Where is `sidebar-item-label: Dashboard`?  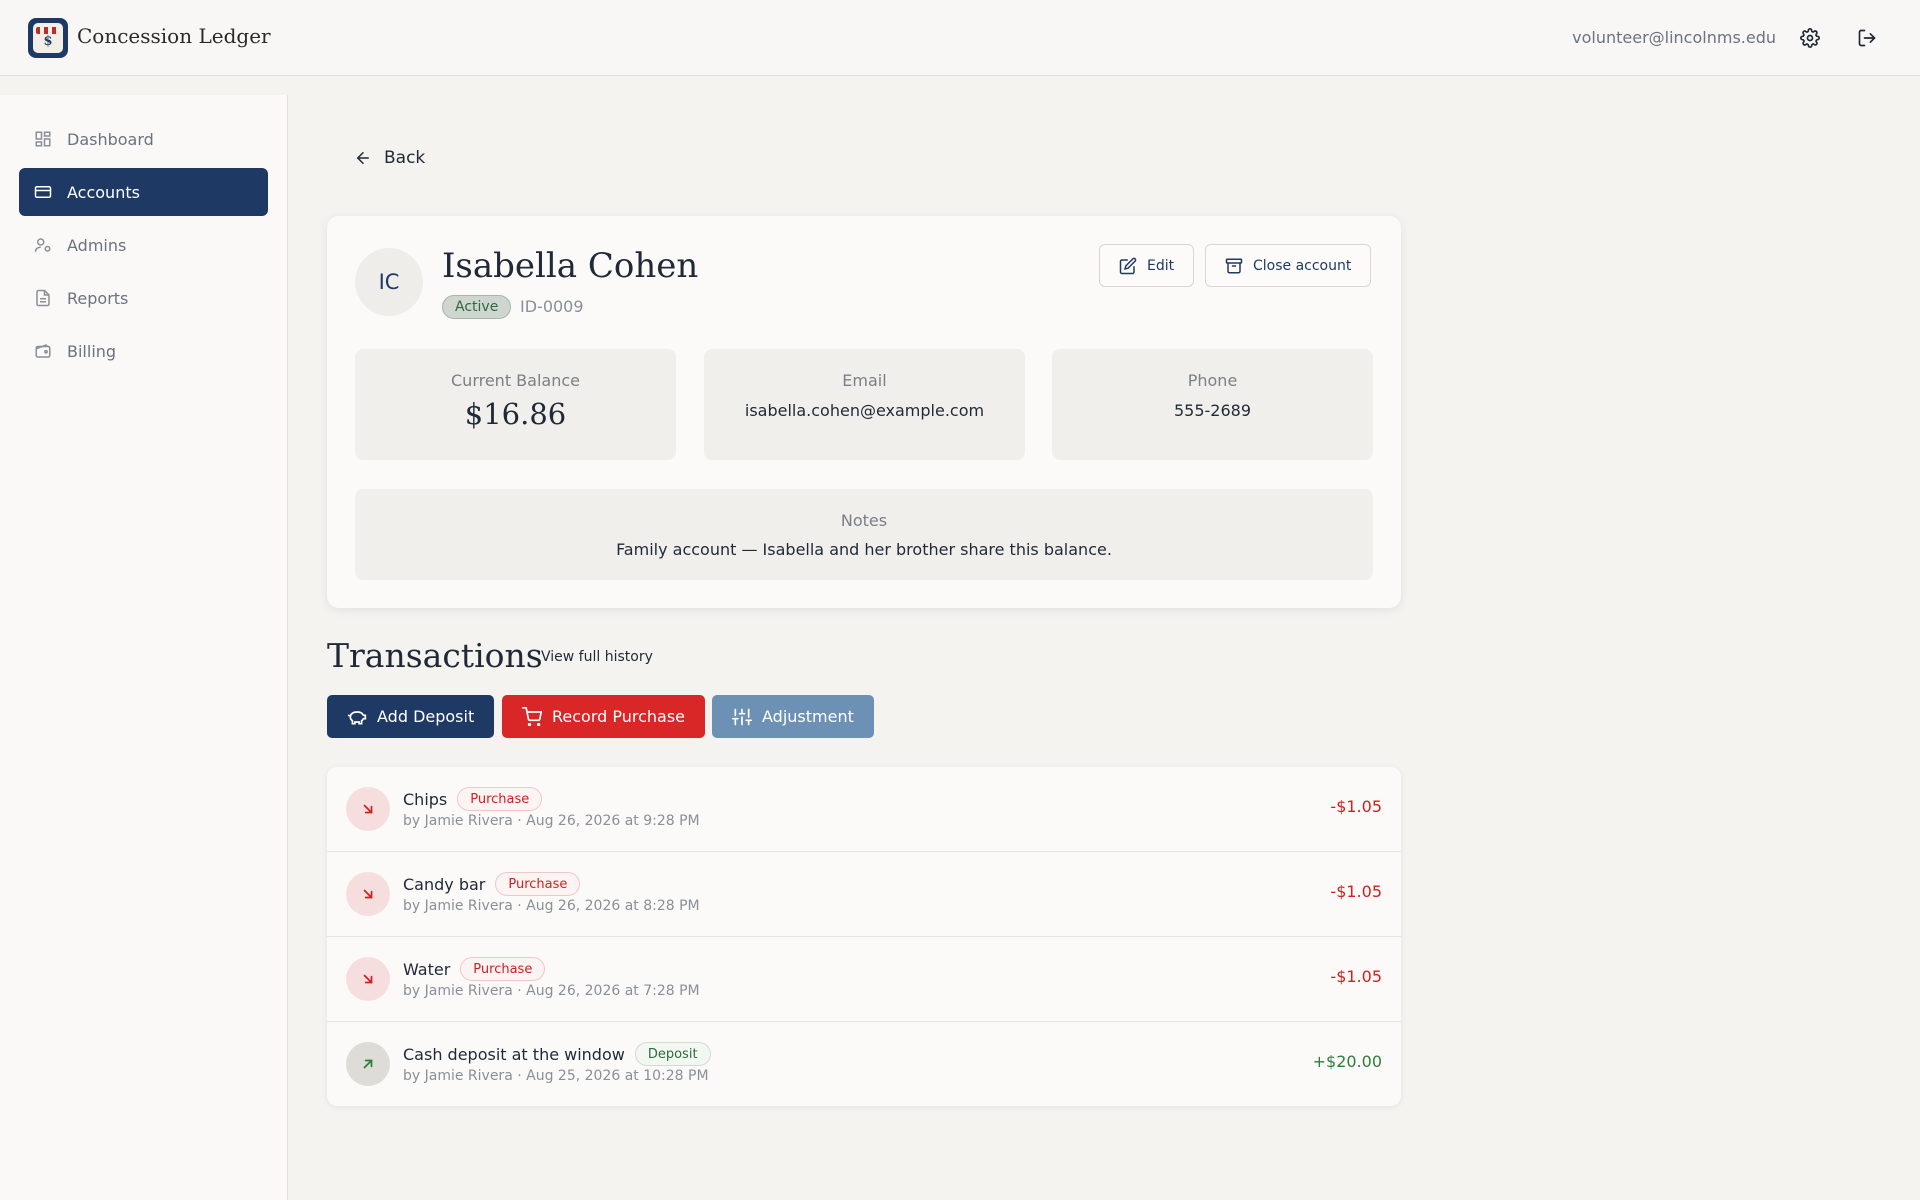 sidebar-item-label: Dashboard is located at coordinates (110, 139).